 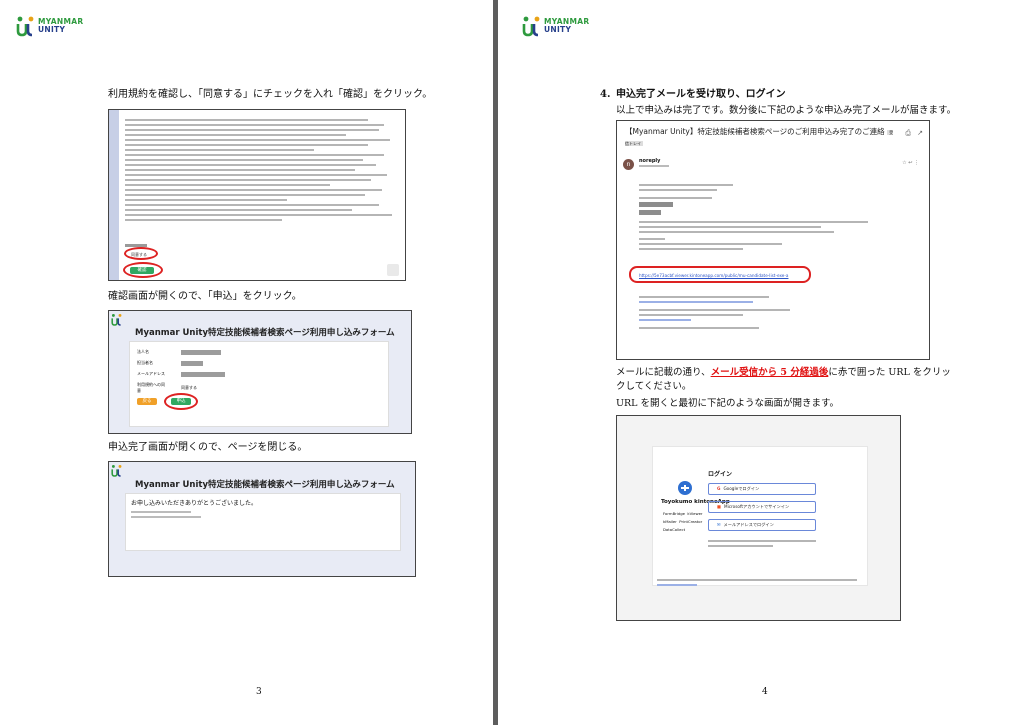 What do you see at coordinates (769, 312) in the screenshot?
I see `email-footer` at bounding box center [769, 312].